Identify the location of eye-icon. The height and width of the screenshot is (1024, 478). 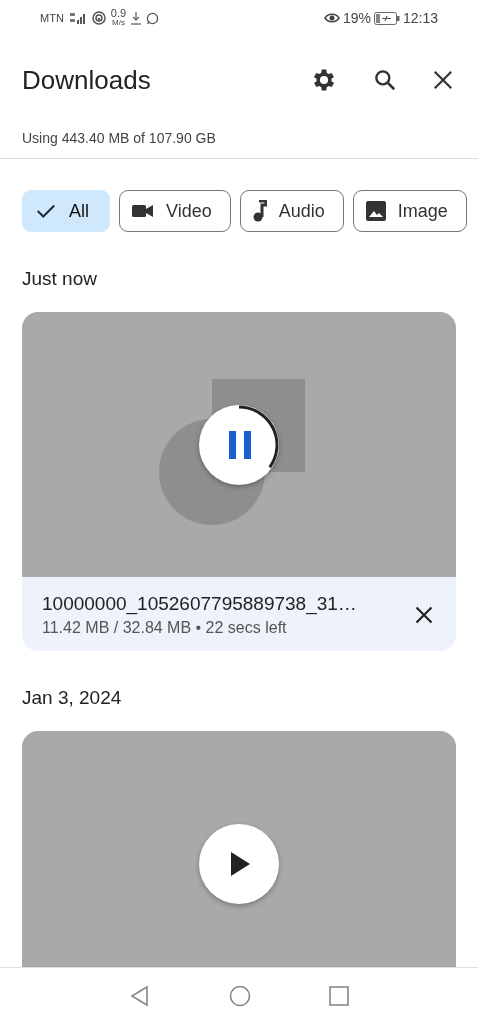
(331, 18).